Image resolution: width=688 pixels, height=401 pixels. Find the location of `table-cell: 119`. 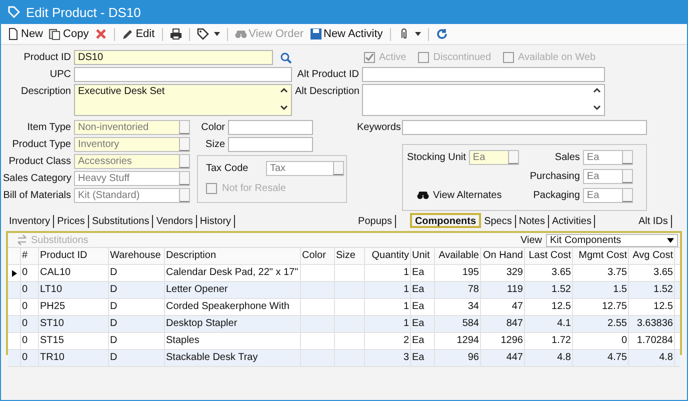

table-cell: 119 is located at coordinates (503, 290).